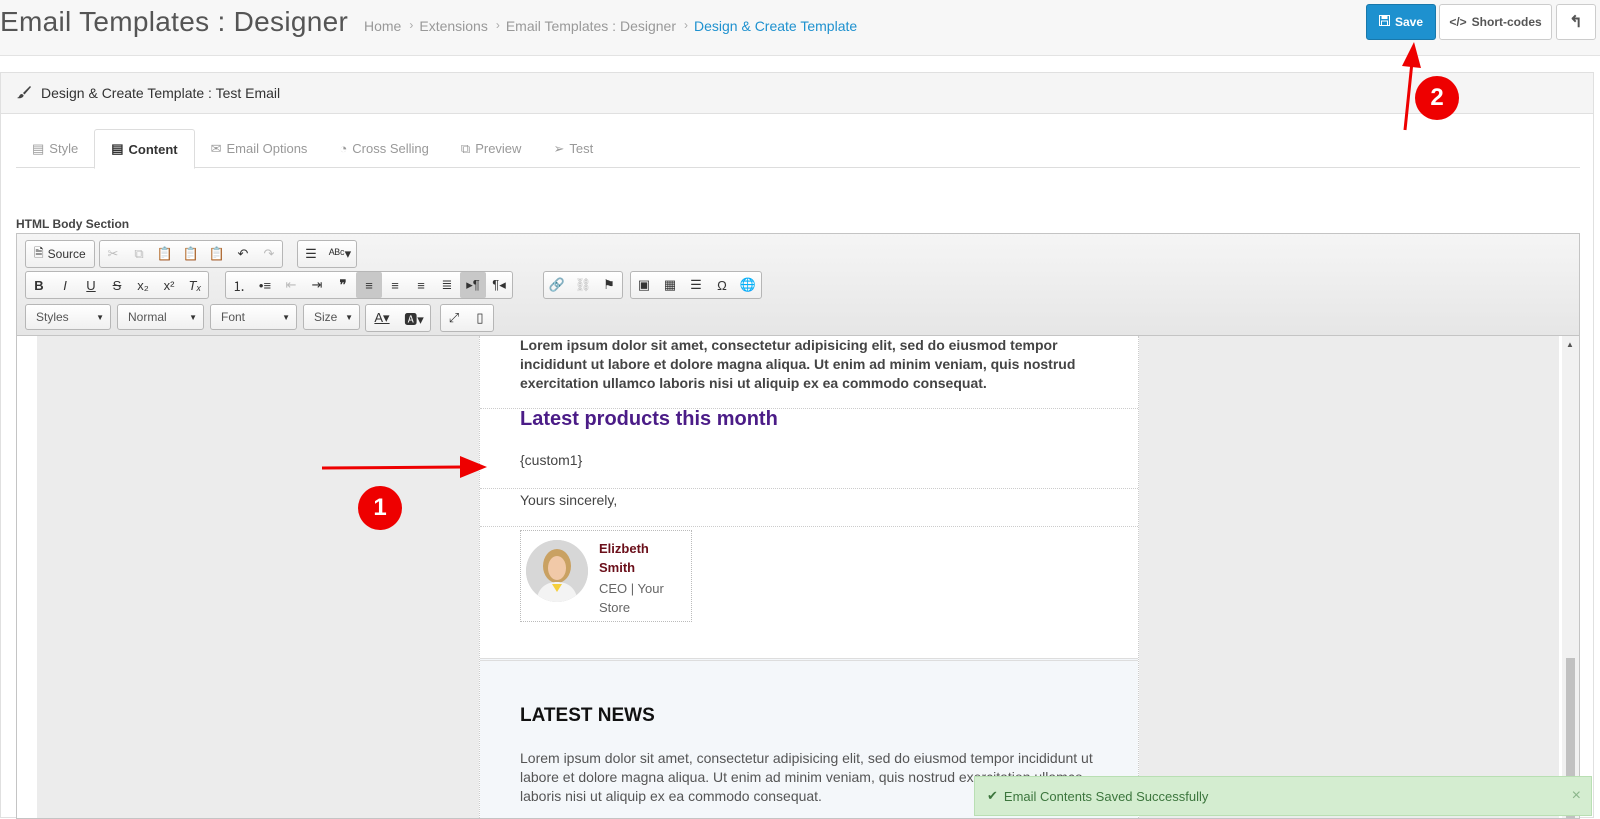  I want to click on chevron-right-icon: ›, so click(411, 25).